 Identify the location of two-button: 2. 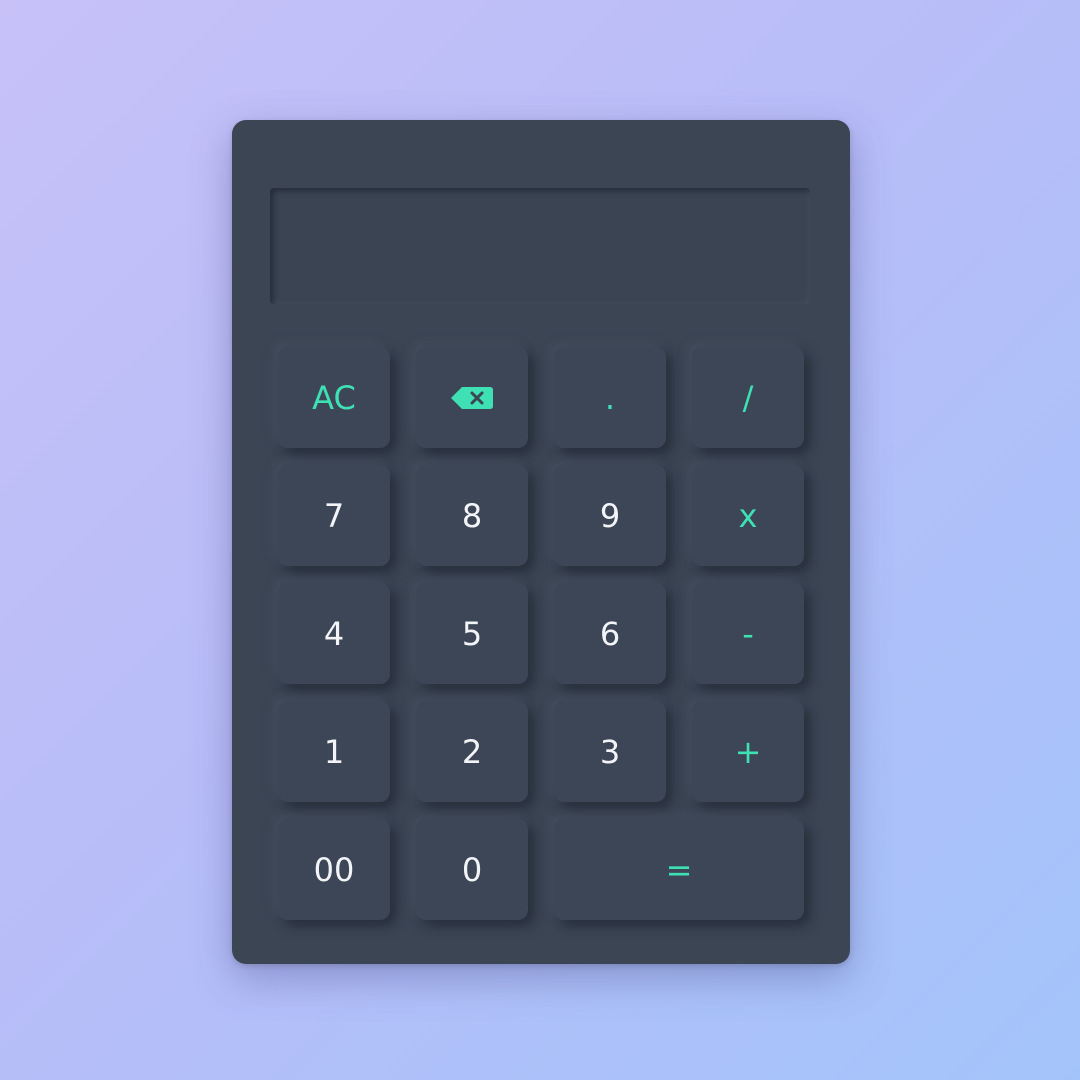
(472, 751).